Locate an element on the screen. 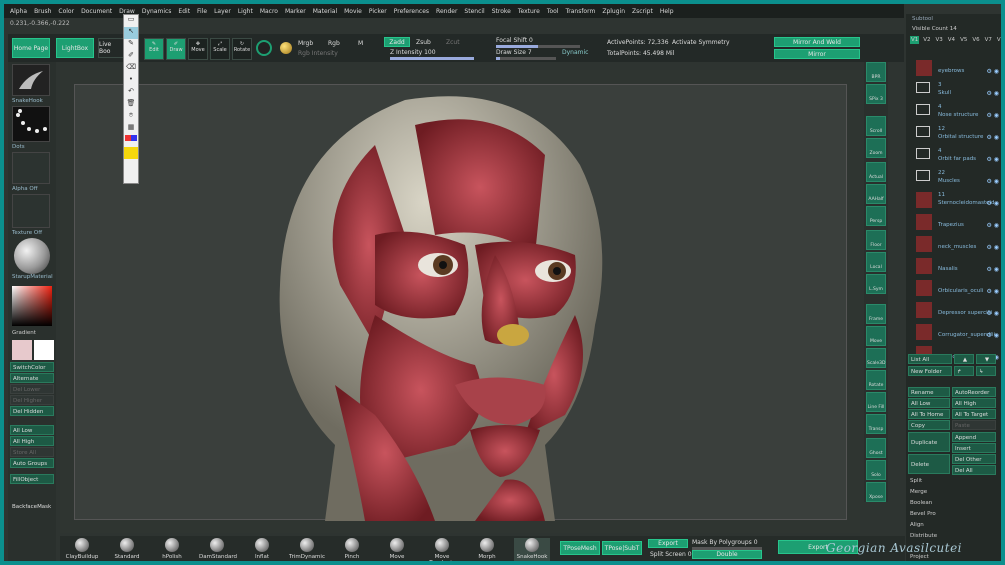  version-v8: V8 is located at coordinates (998, 40).